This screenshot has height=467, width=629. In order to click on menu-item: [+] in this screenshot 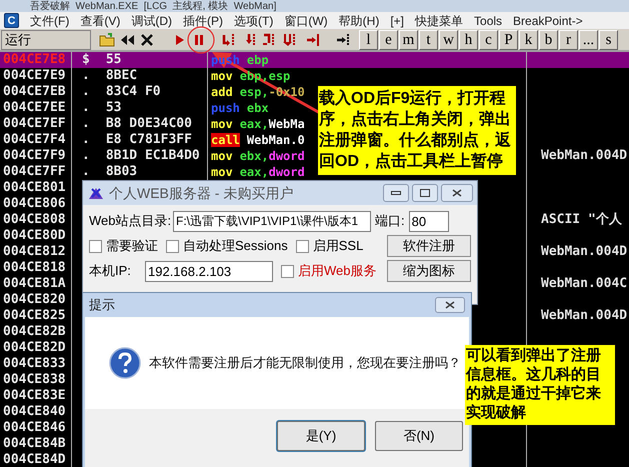, I will do `click(397, 21)`.